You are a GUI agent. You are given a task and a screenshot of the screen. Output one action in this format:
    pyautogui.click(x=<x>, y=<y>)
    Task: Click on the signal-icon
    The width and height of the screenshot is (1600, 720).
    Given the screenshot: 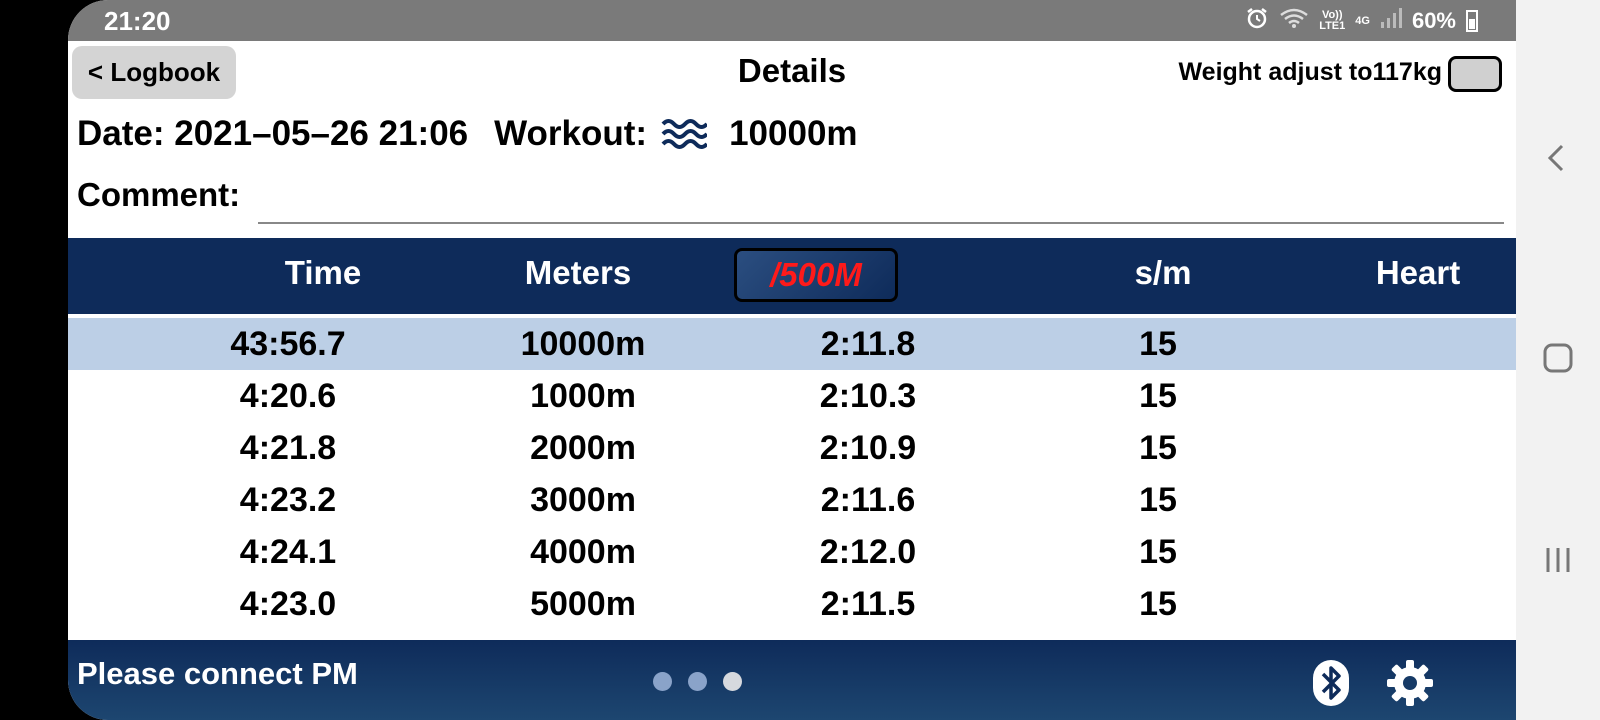 What is the action you would take?
    pyautogui.click(x=1391, y=21)
    